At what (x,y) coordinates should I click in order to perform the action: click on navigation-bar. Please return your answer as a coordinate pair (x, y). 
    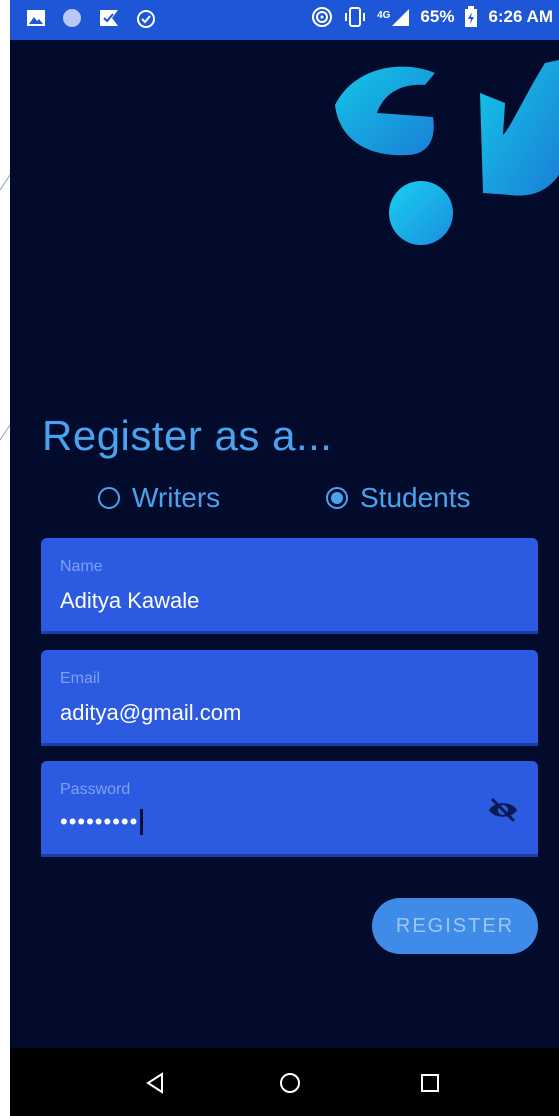
    Looking at the image, I should click on (284, 1082).